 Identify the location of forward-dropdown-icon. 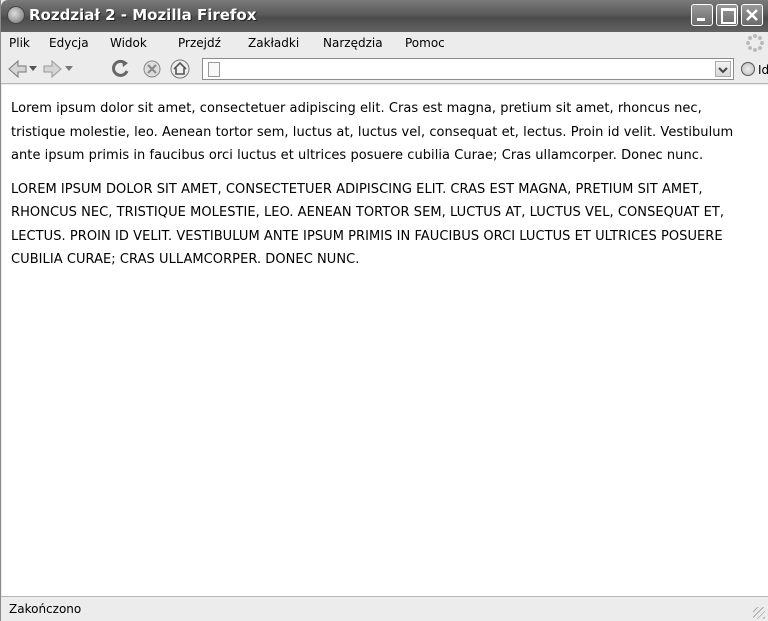
(69, 69).